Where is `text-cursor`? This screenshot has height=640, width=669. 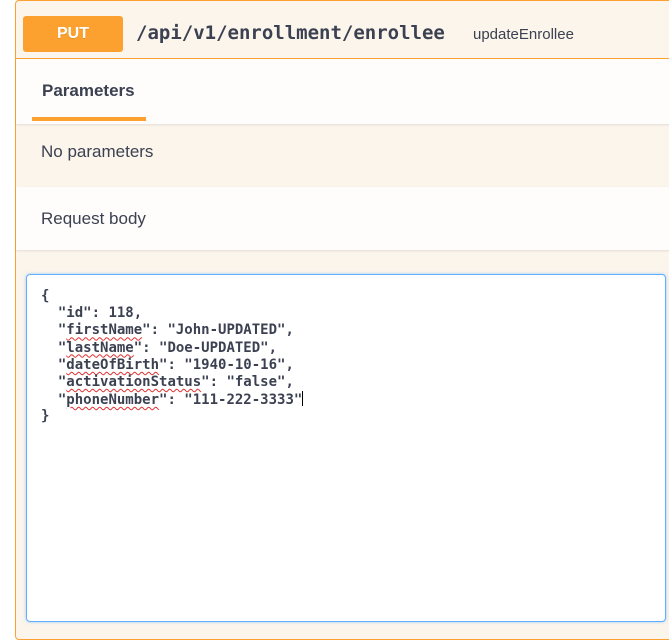
text-cursor is located at coordinates (303, 399).